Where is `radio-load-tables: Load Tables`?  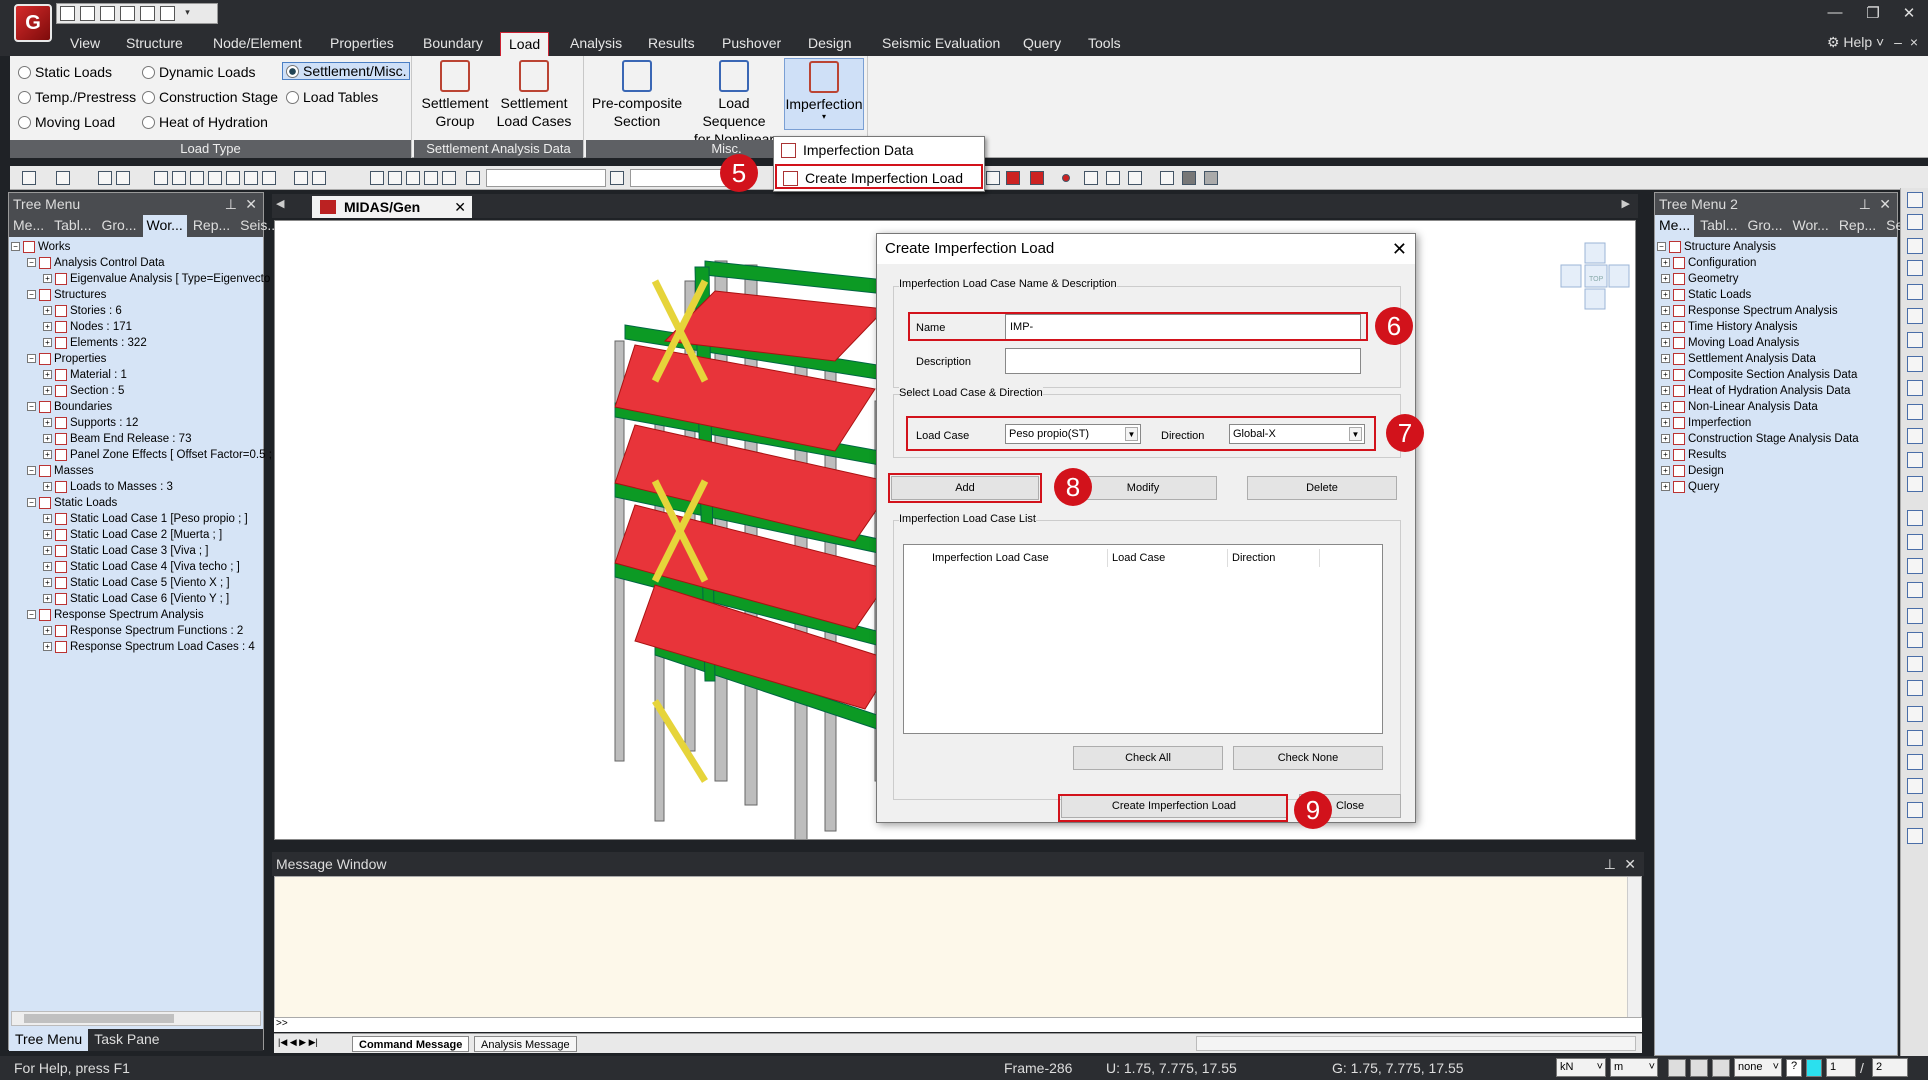 radio-load-tables: Load Tables is located at coordinates (332, 97).